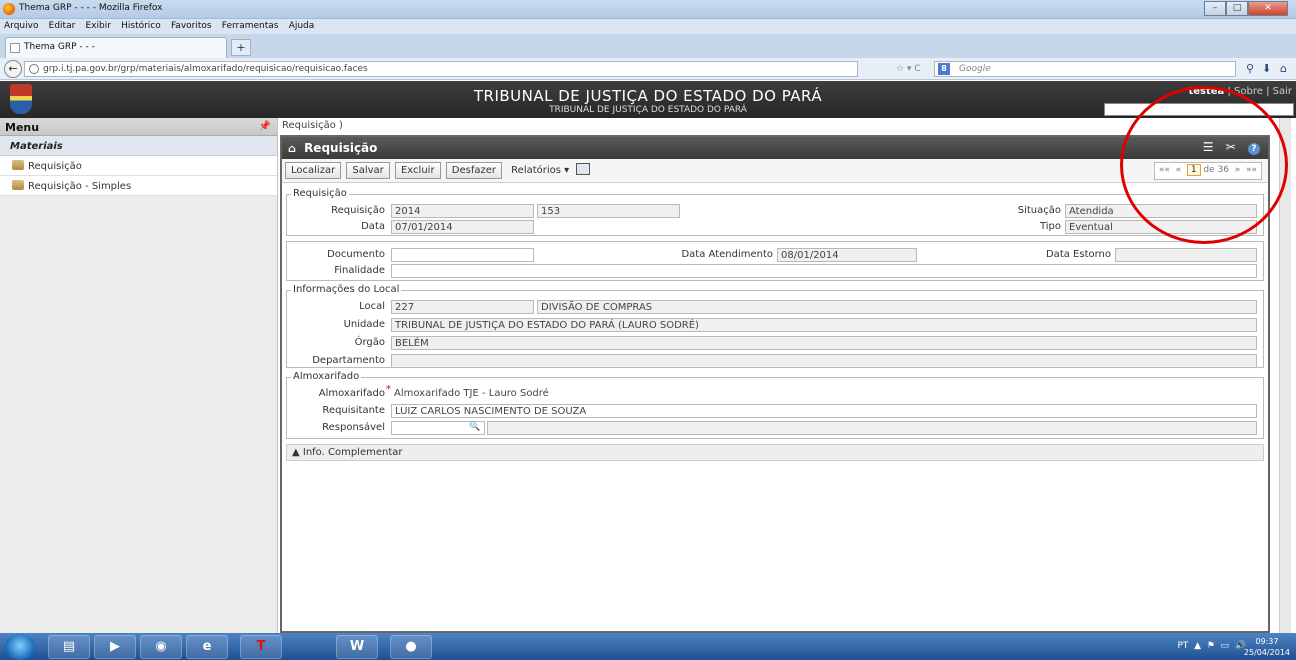  What do you see at coordinates (15, 48) in the screenshot?
I see `page-favicon-icon` at bounding box center [15, 48].